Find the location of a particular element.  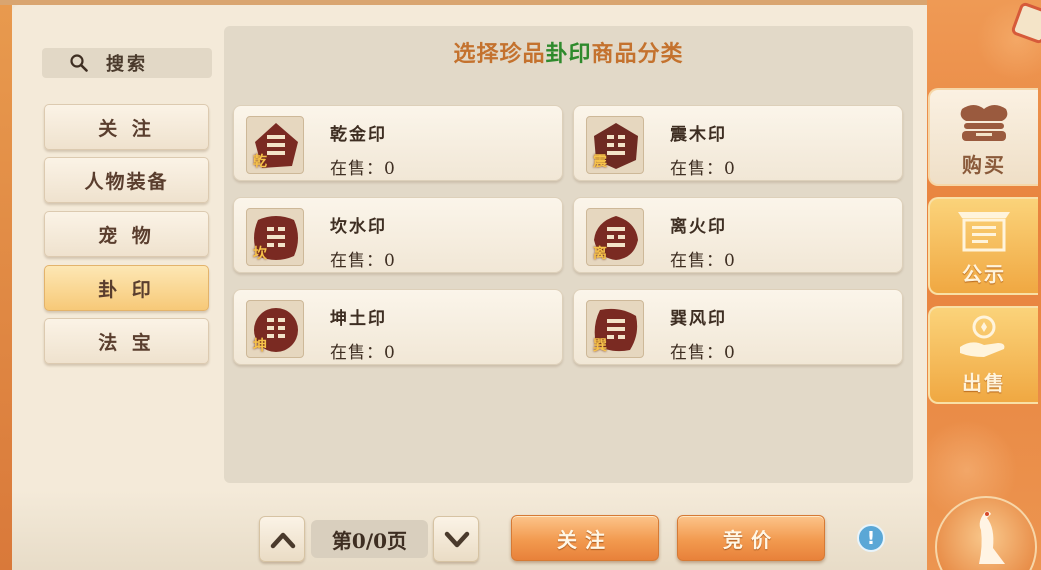

chevron-down-icon is located at coordinates (457, 539).